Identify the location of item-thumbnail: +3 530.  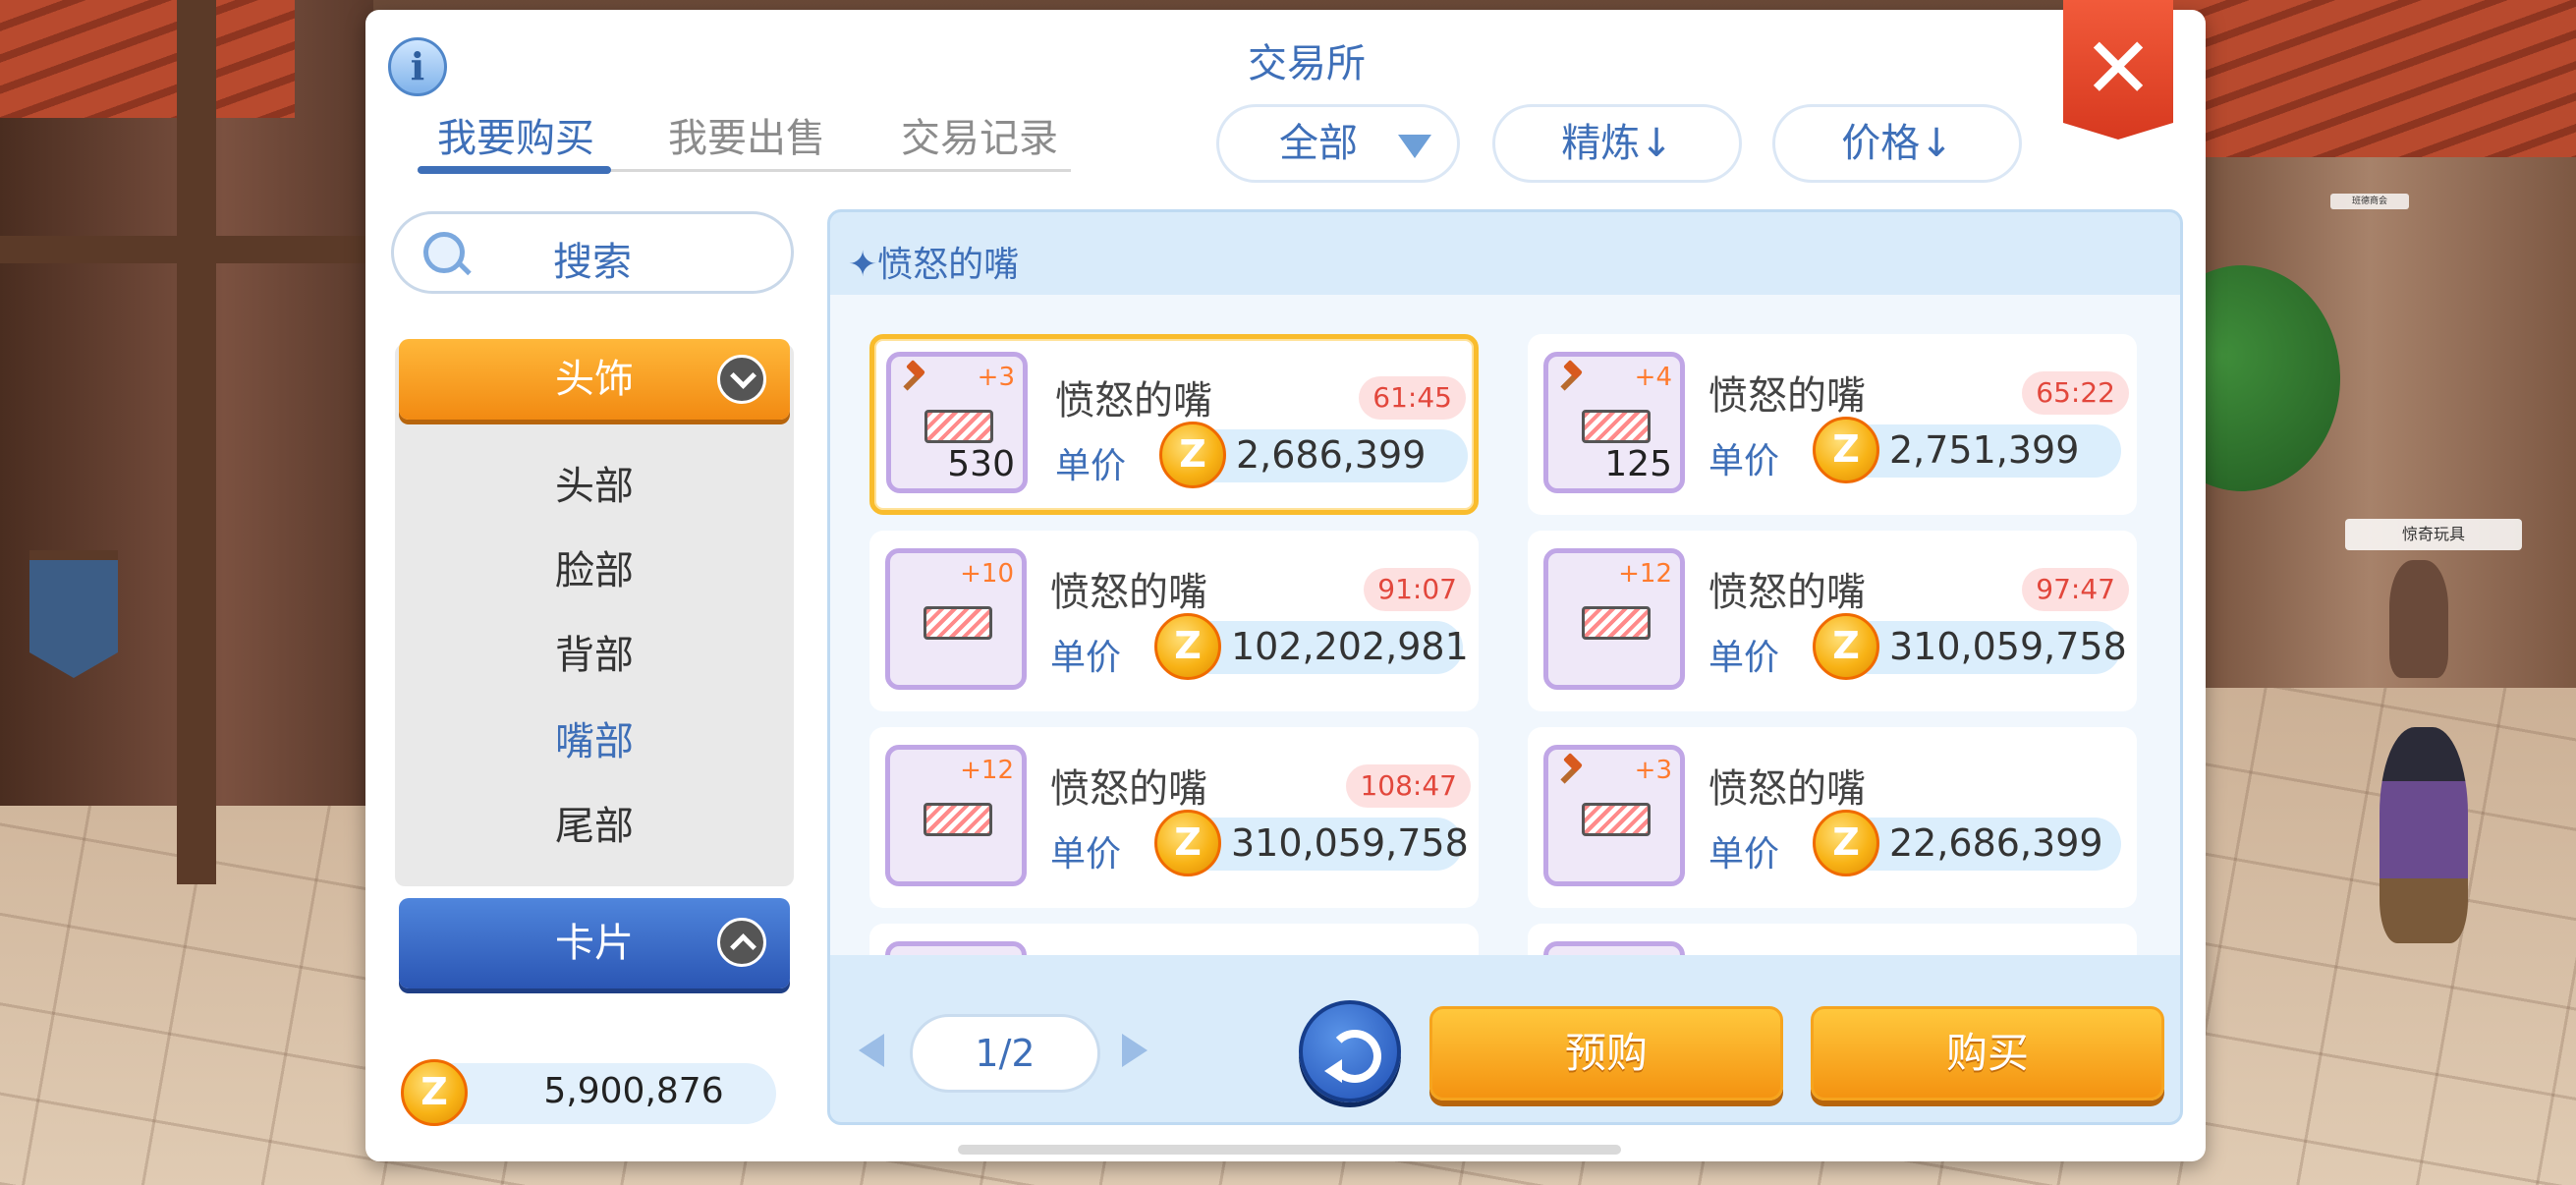
(957, 423).